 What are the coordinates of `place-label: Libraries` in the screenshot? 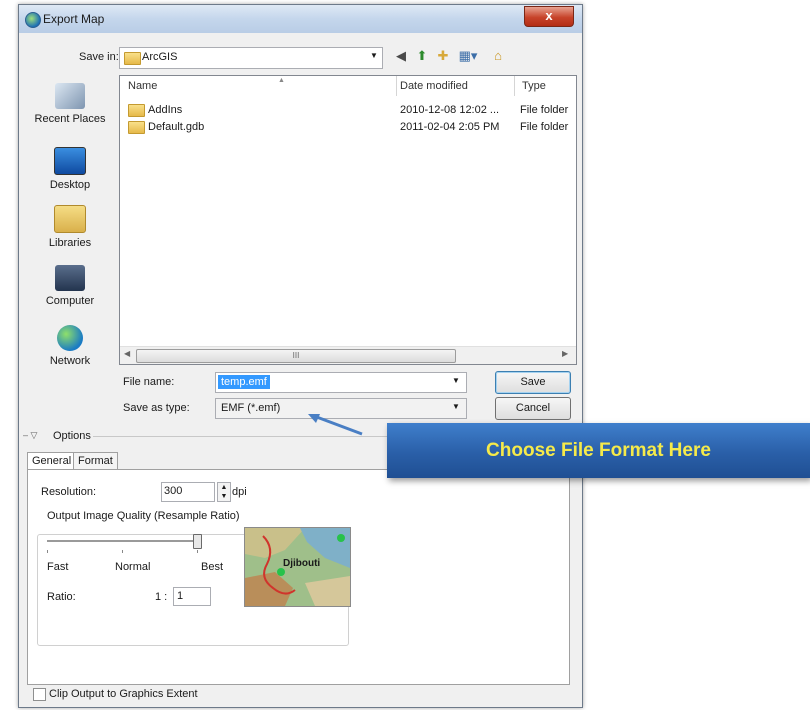 It's located at (70, 243).